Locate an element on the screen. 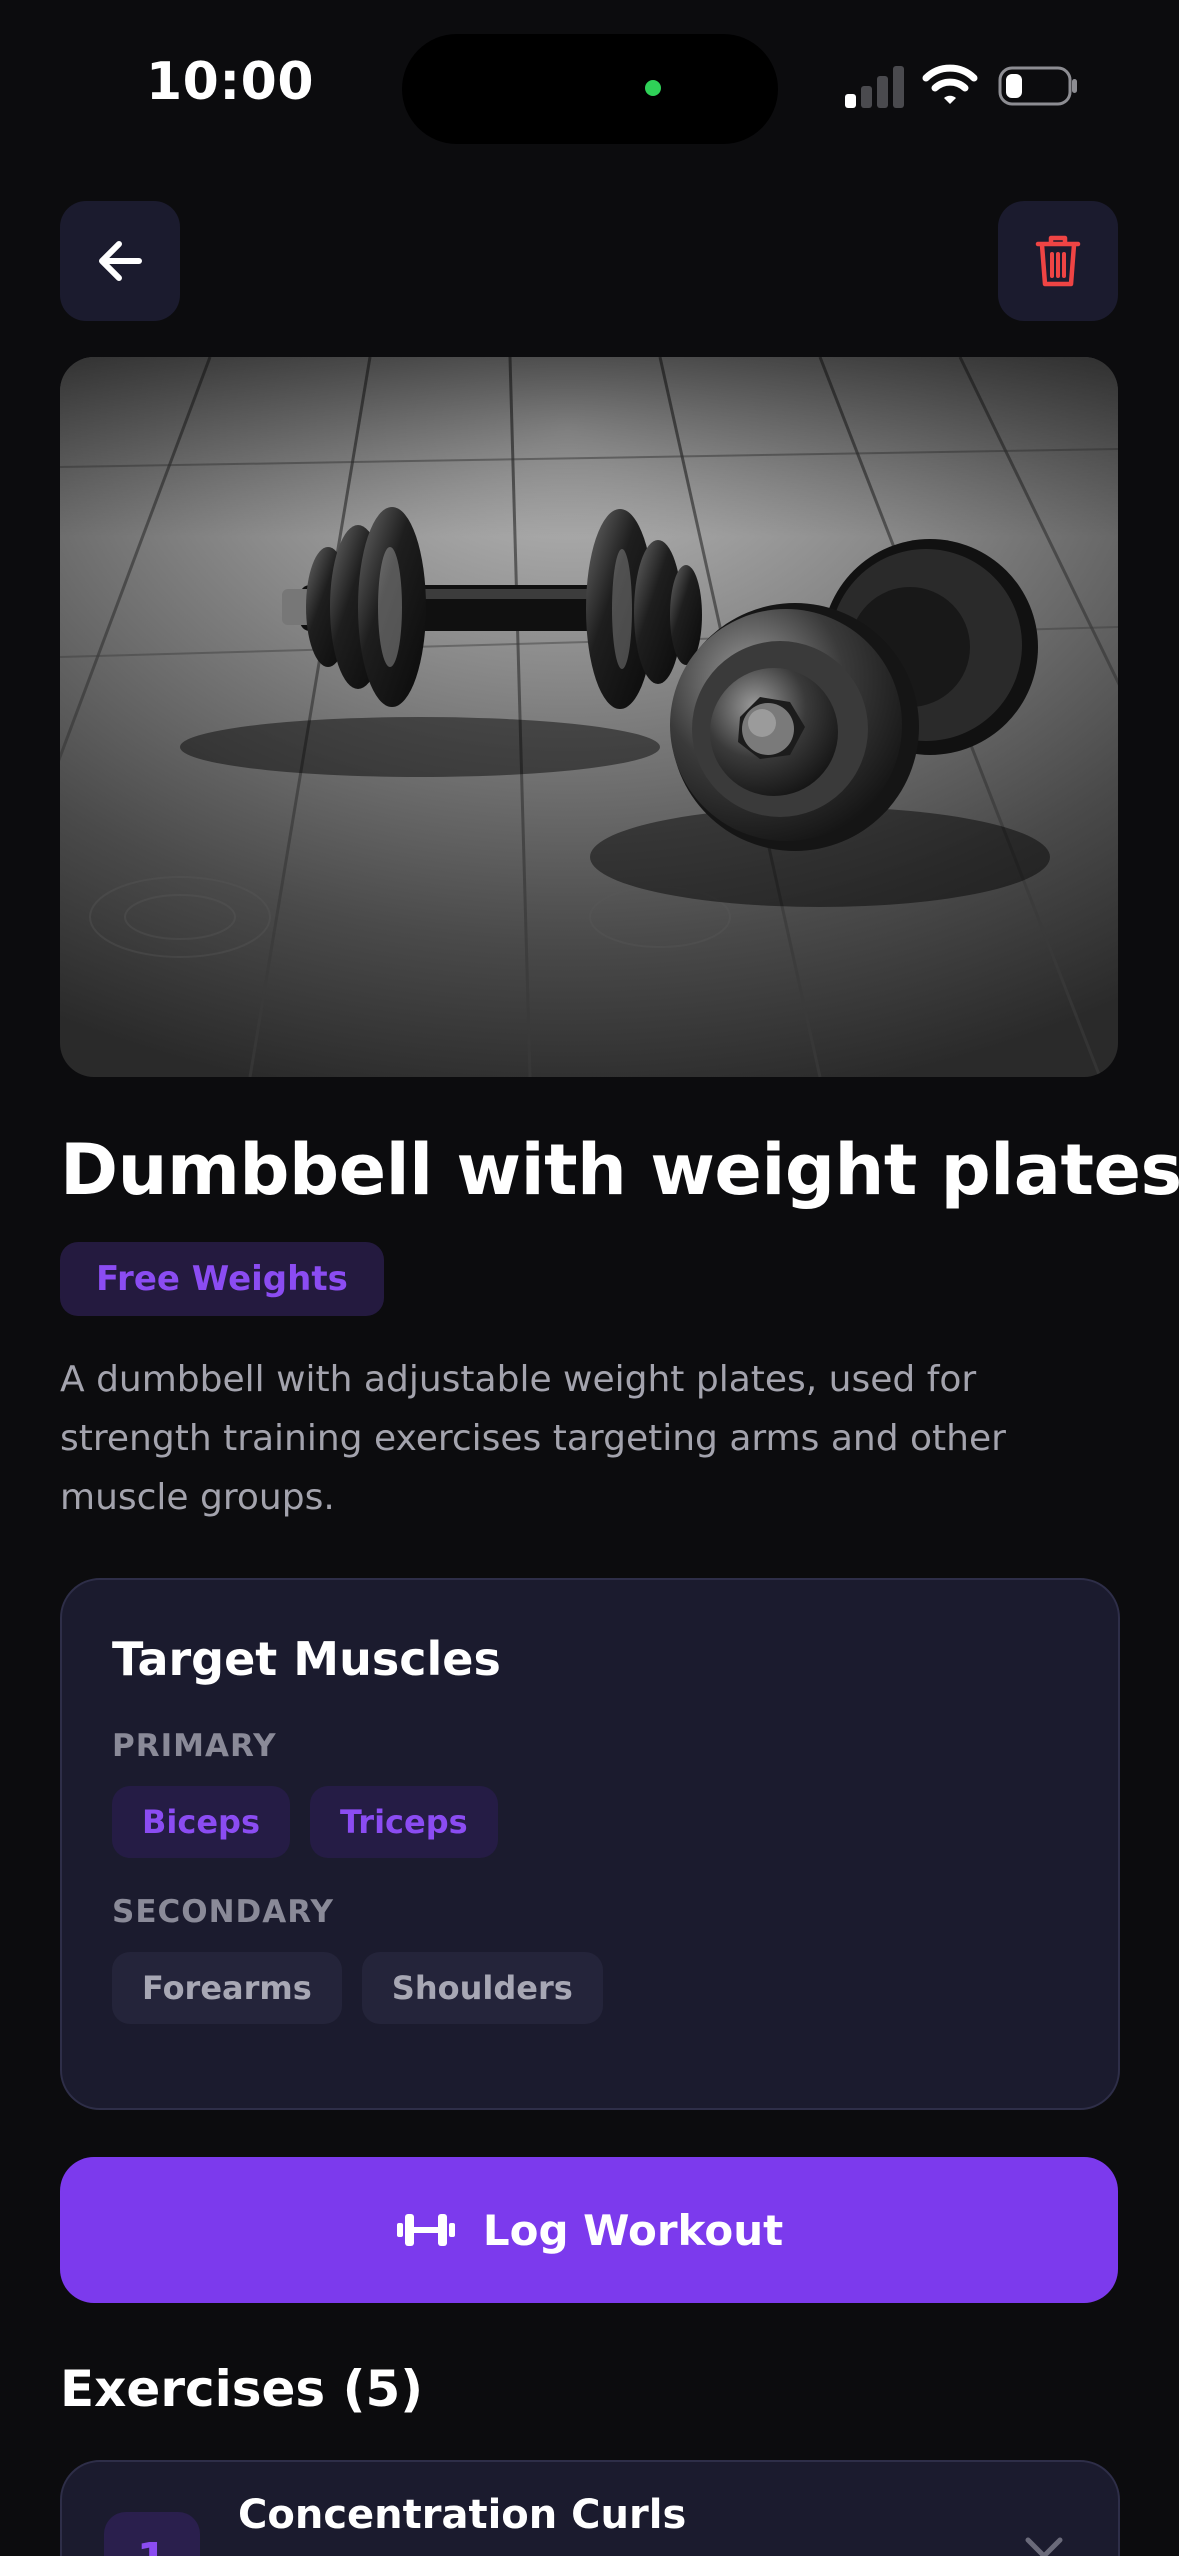 This screenshot has height=2556, width=1179. arrow-left-icon is located at coordinates (120, 261).